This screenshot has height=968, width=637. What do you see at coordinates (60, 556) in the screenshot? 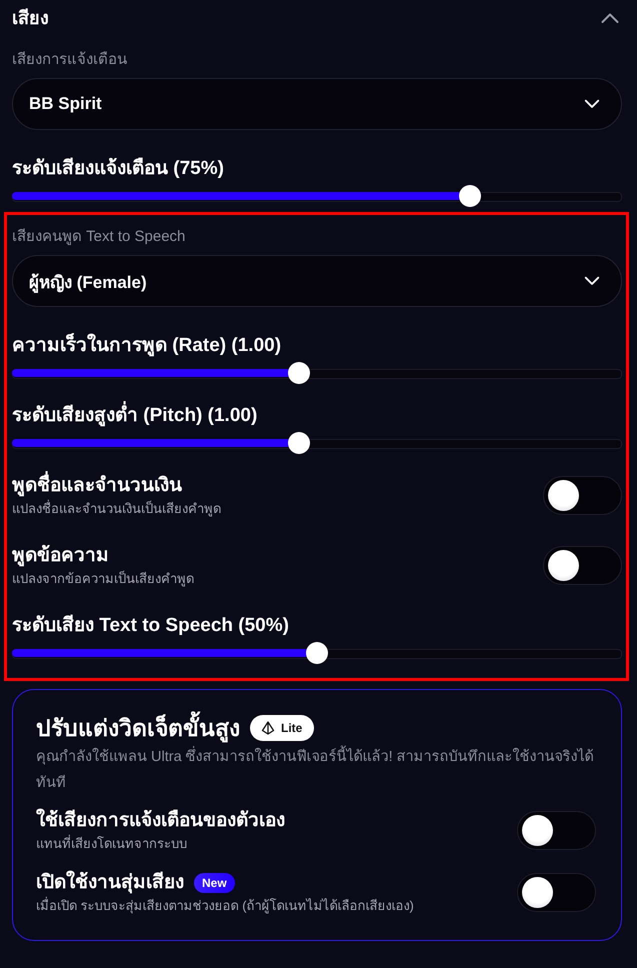
I see `option-title: พูดข้อความ` at bounding box center [60, 556].